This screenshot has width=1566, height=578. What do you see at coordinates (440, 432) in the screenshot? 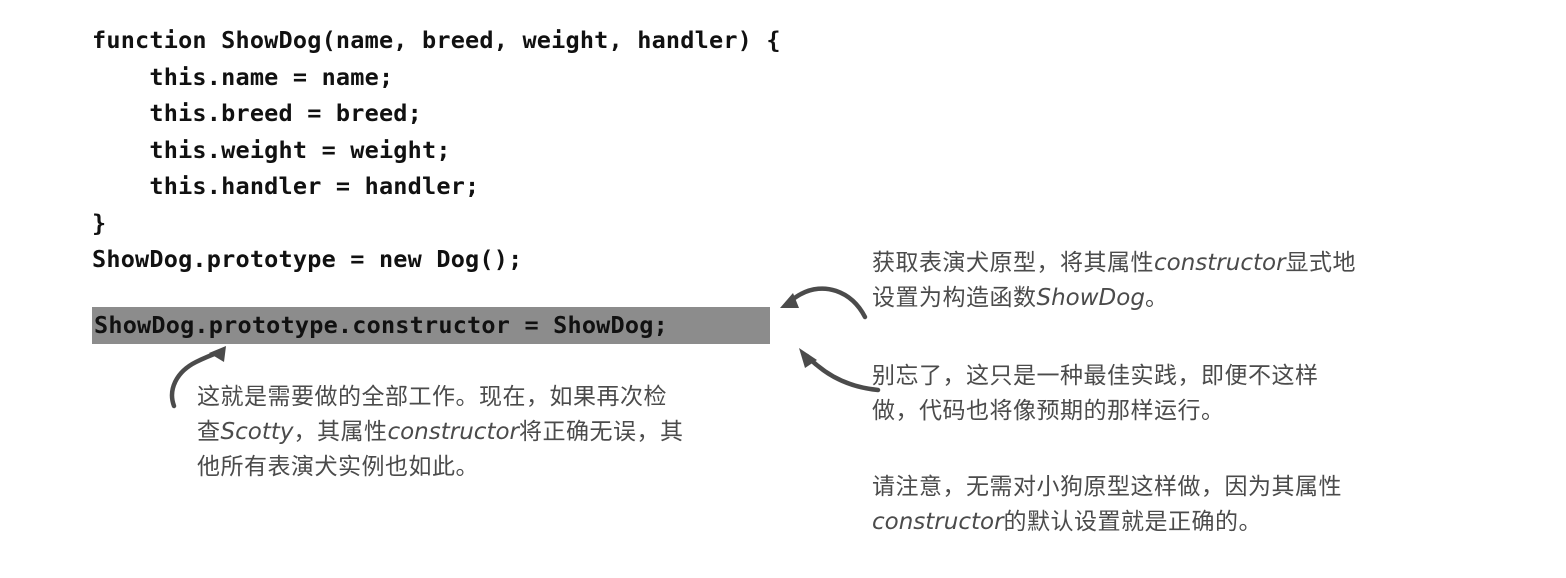
I see `annotation-line: 查Scotty，其属性constructor将正确无误，其` at bounding box center [440, 432].